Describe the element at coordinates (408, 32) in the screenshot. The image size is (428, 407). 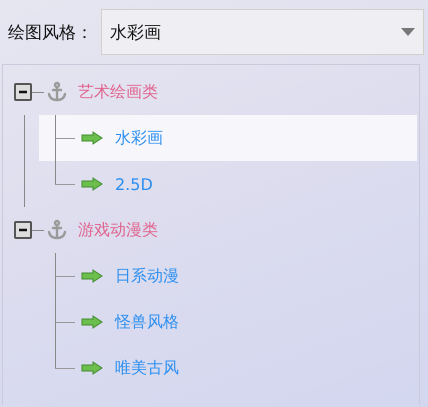
I see `dropdown-caret-icon` at that location.